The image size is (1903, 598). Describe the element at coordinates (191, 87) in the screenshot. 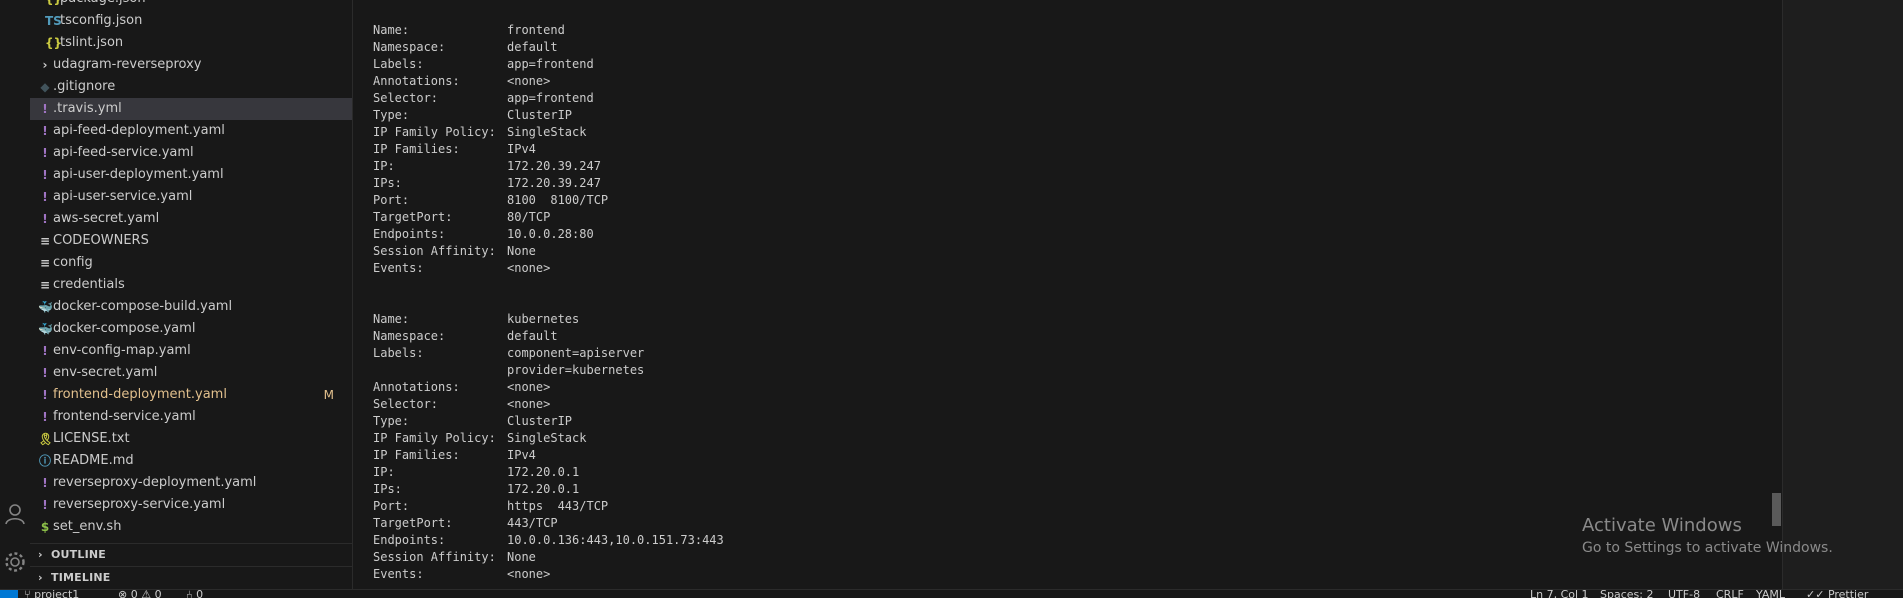

I see `tree-item: ◆ .gitignore` at that location.